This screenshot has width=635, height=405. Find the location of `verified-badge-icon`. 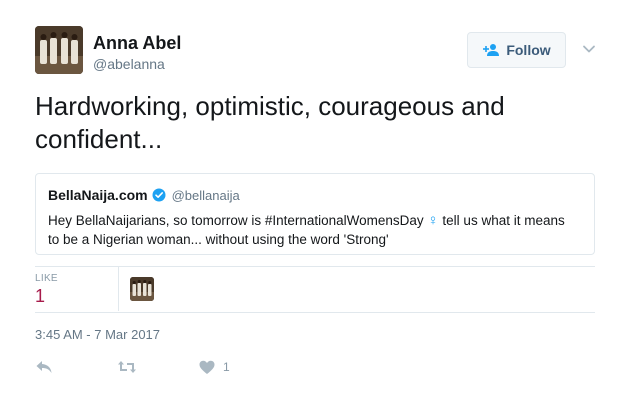

verified-badge-icon is located at coordinates (159, 195).